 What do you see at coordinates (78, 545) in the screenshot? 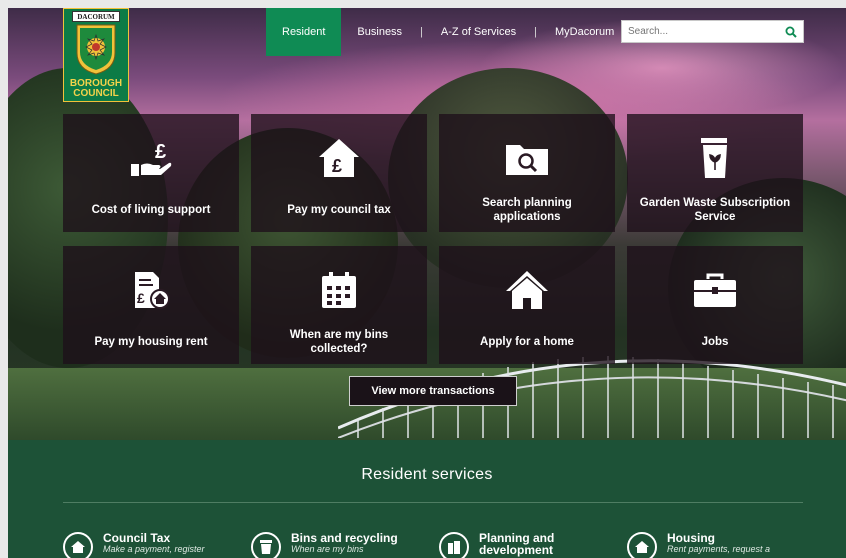
I see `house-icon` at bounding box center [78, 545].